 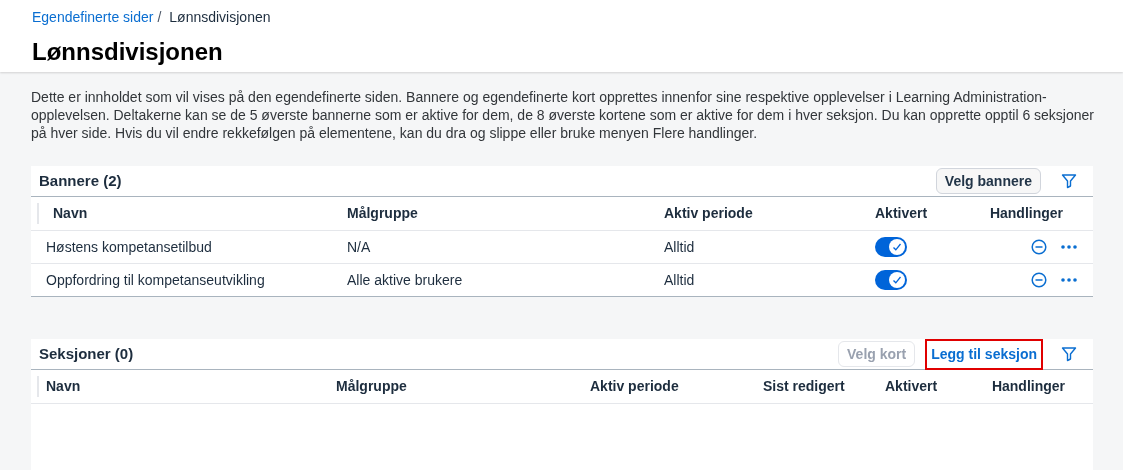 I want to click on page-title: Lønnsdivisjonen, so click(x=128, y=52).